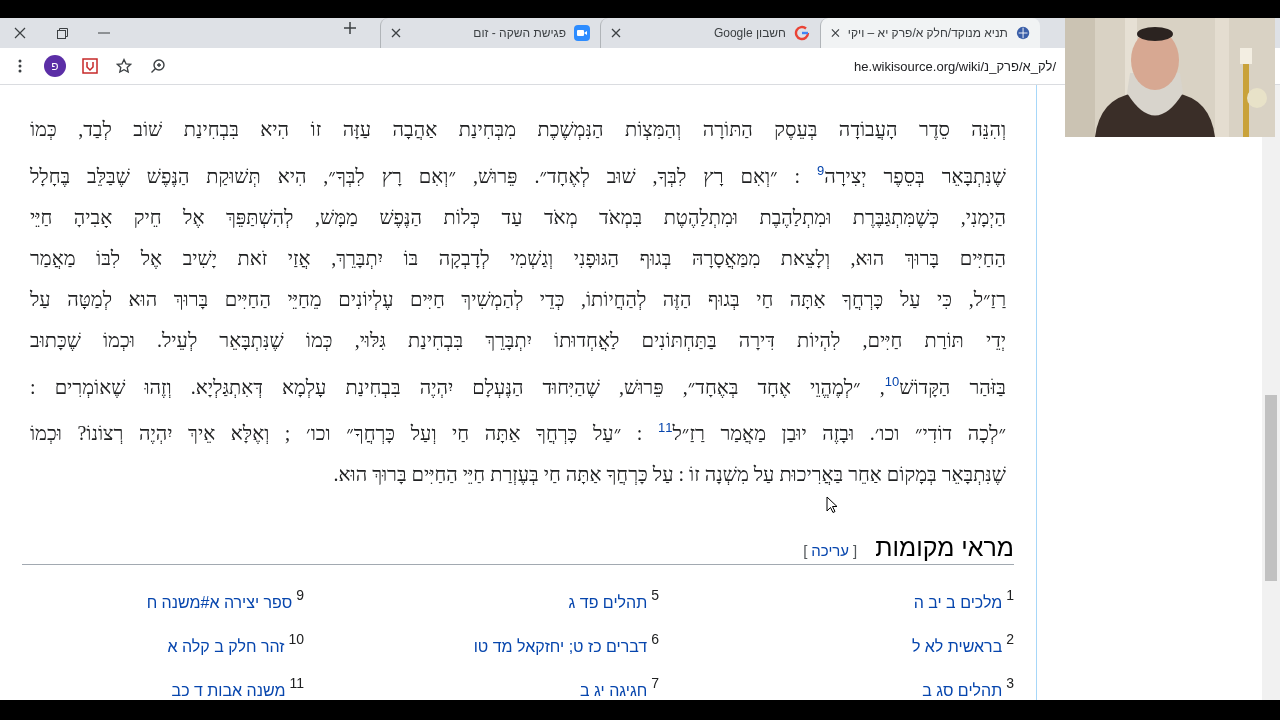  Describe the element at coordinates (1010, 682) in the screenshot. I see `reference-number: 3` at that location.